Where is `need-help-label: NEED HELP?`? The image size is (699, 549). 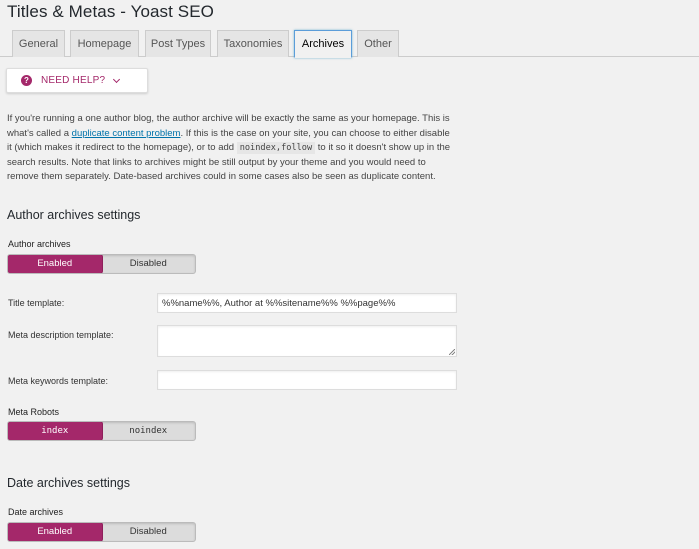
need-help-label: NEED HELP? is located at coordinates (73, 80).